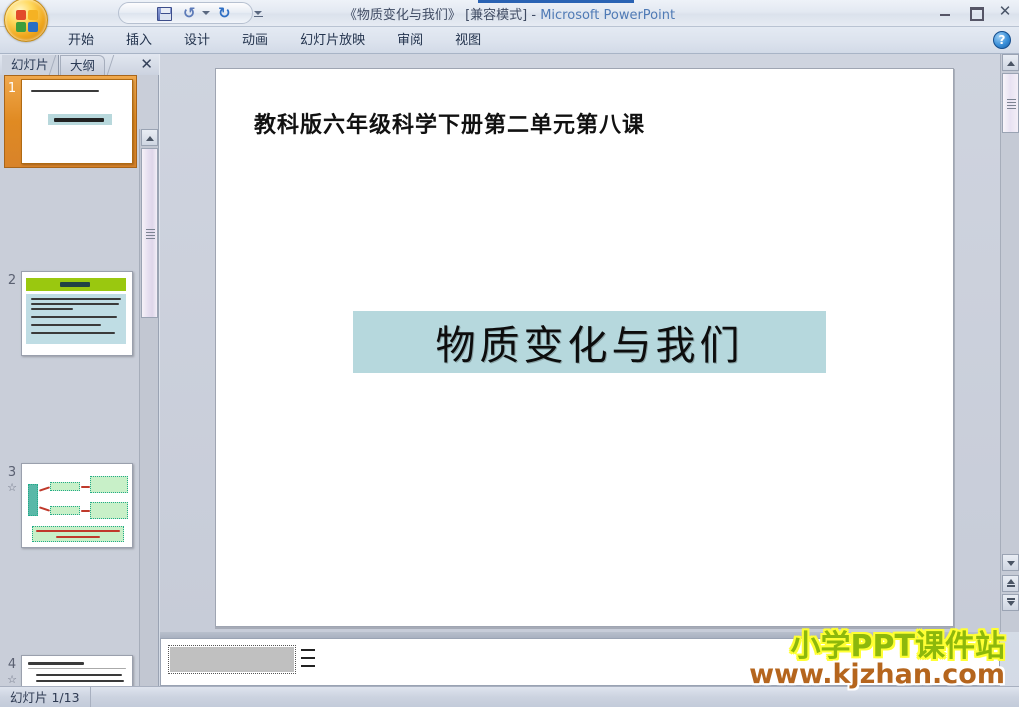 The image size is (1019, 707). What do you see at coordinates (165, 14) in the screenshot?
I see `save-icon` at bounding box center [165, 14].